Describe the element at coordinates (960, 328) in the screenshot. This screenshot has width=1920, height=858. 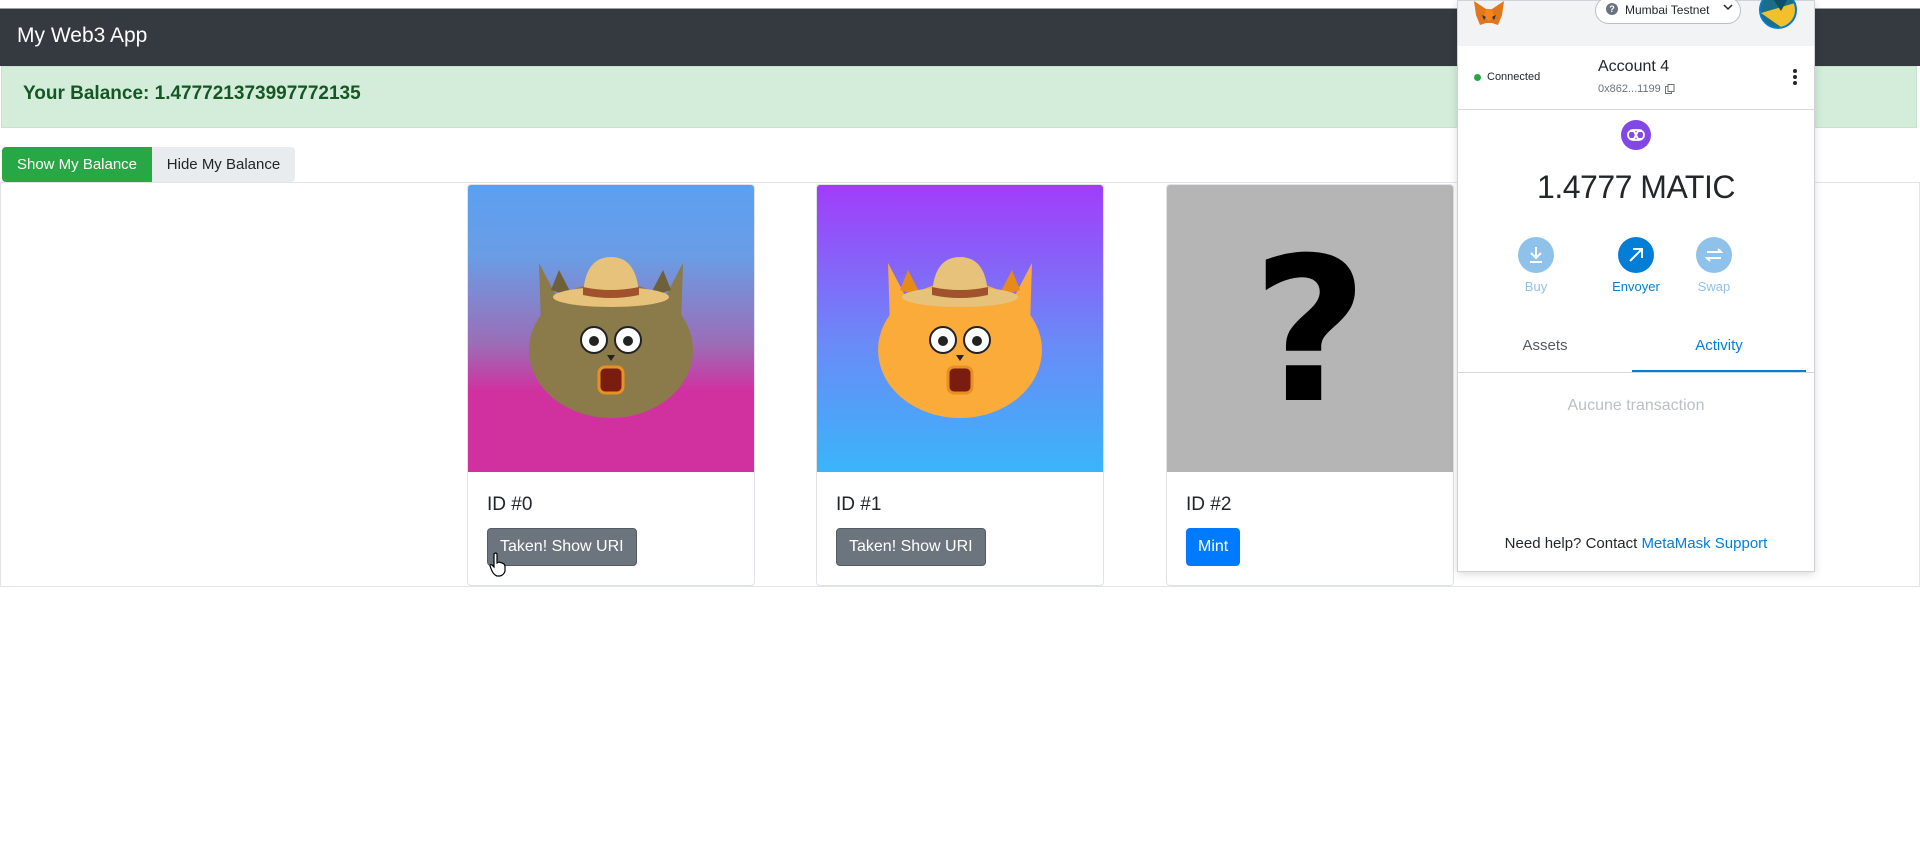
I see `cowboy-cat-orange-image` at that location.